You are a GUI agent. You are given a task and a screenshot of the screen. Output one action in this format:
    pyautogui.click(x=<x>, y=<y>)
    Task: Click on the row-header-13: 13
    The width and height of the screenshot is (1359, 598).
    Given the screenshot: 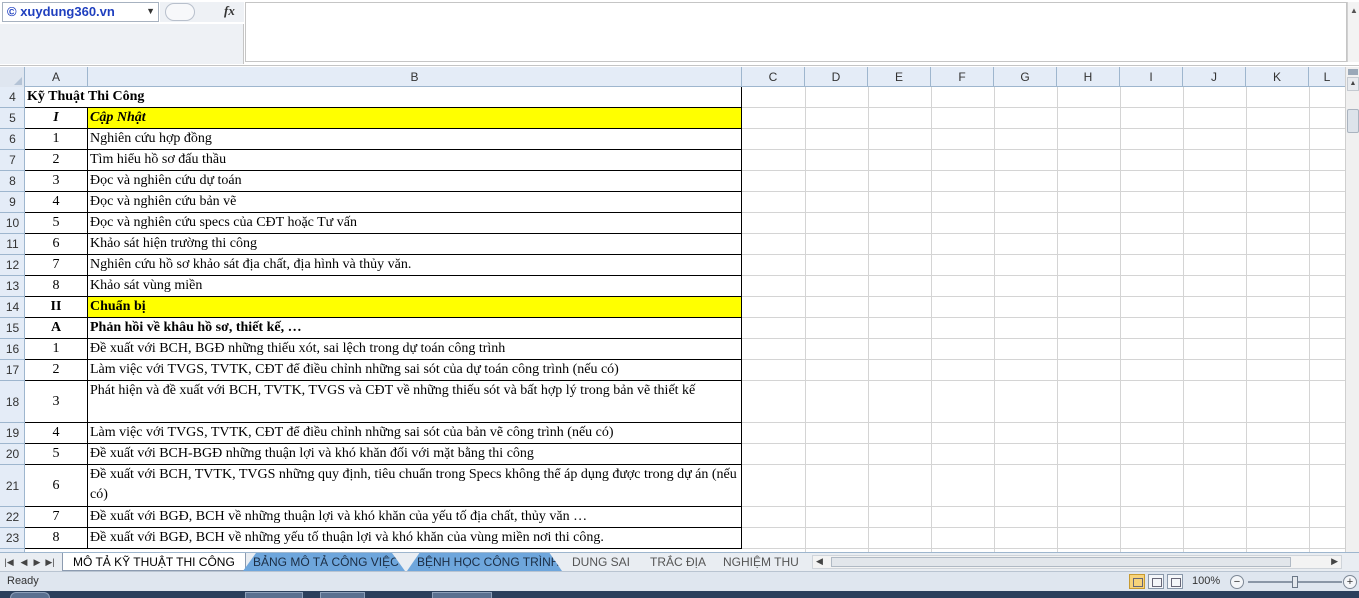 What is the action you would take?
    pyautogui.click(x=12, y=286)
    